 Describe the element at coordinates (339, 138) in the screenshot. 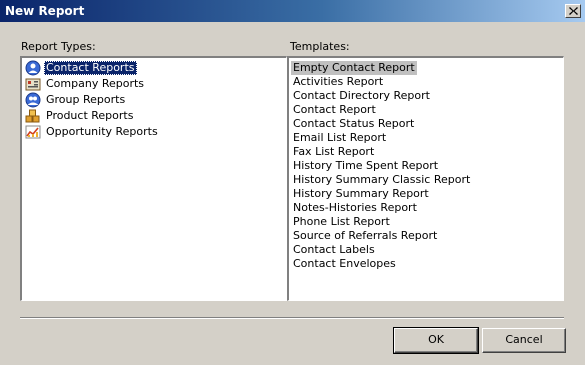

I see `template-item: Email List Report` at that location.